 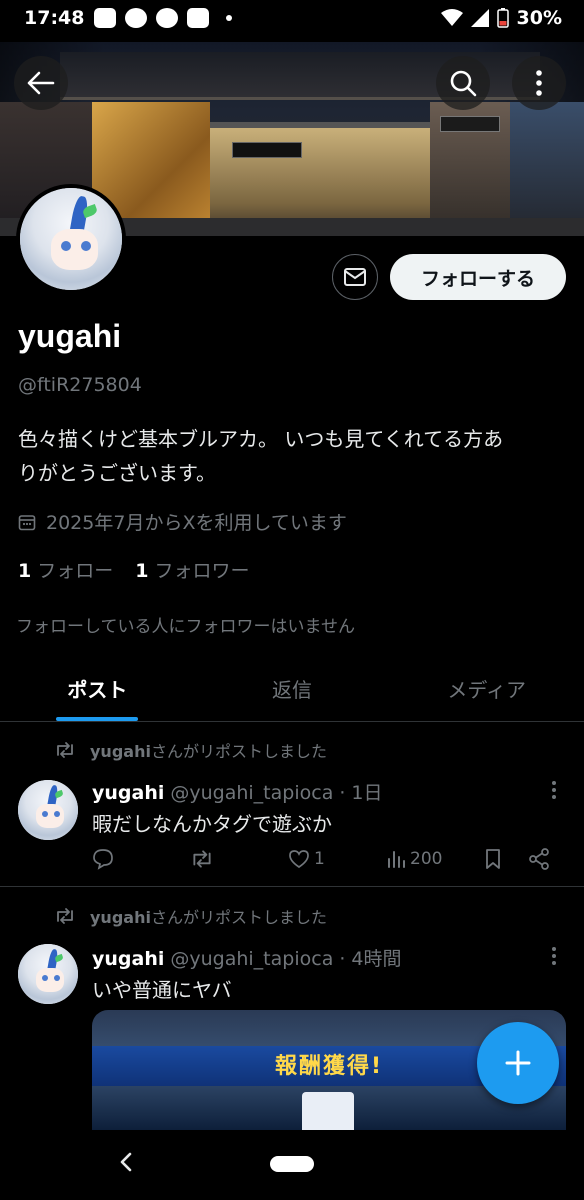 What do you see at coordinates (299, 859) in the screenshot?
I see `heart-icon` at bounding box center [299, 859].